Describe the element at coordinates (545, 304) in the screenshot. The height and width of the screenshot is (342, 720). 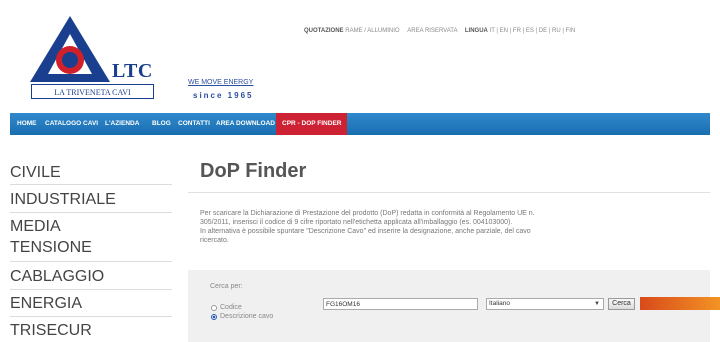
I see `language-select: Italiano ▼` at that location.